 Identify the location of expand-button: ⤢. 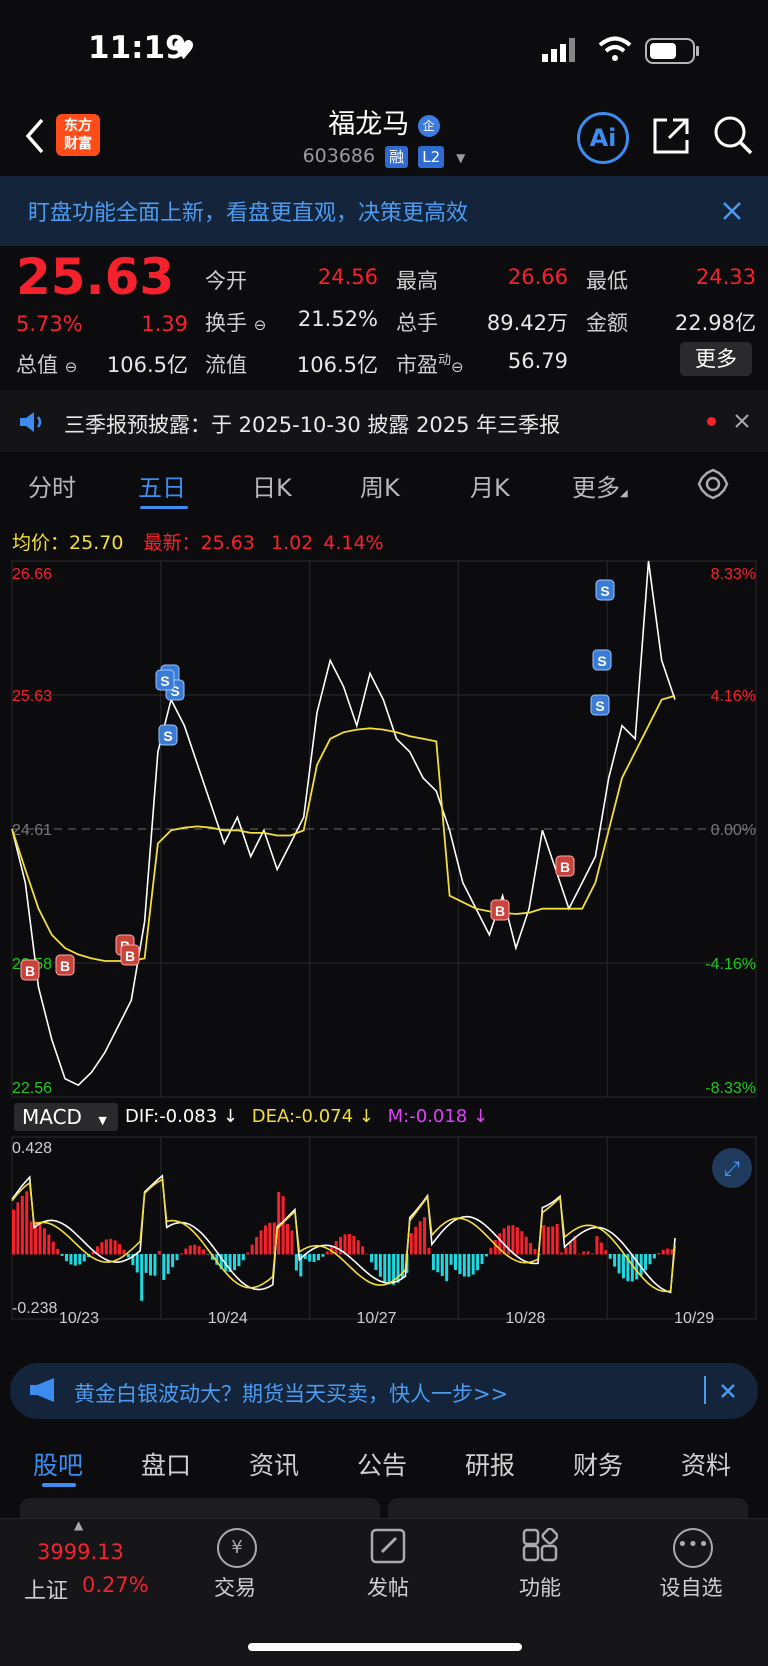
(732, 1168).